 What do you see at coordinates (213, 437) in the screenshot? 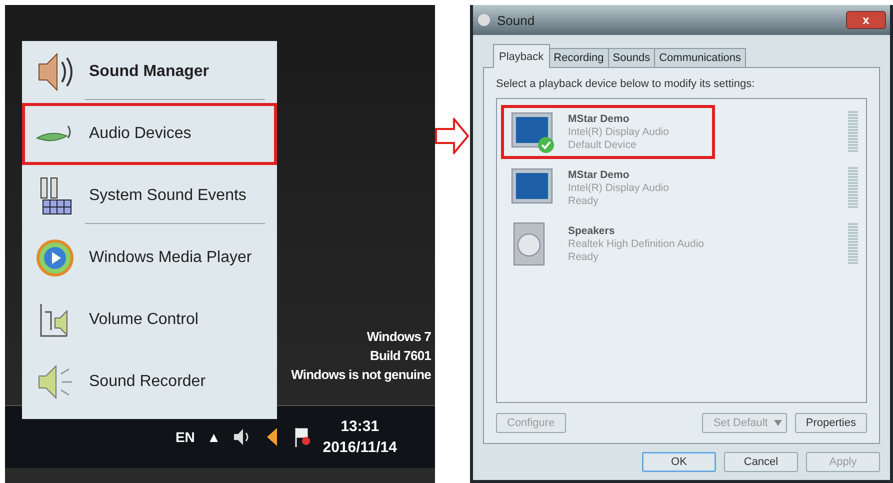
I see `tray-arrow: ▲` at bounding box center [213, 437].